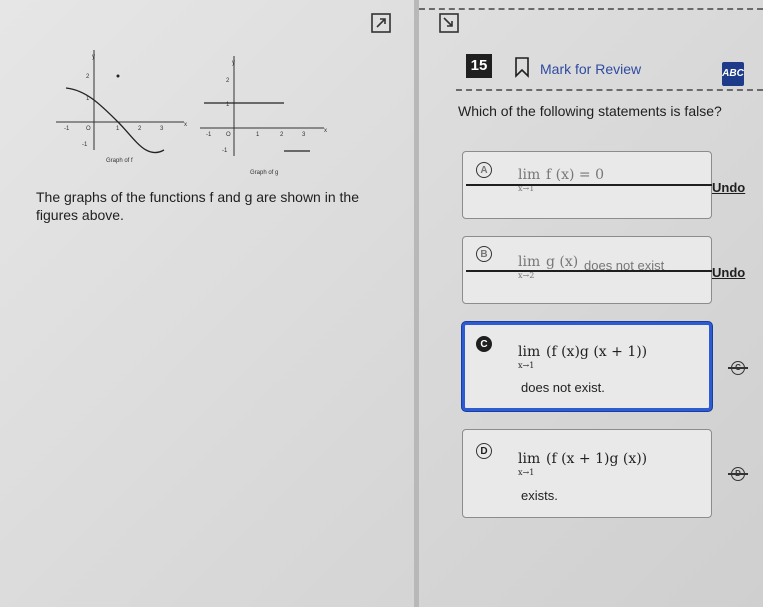 The height and width of the screenshot is (607, 763). What do you see at coordinates (738, 368) in the screenshot?
I see `choice-c-eliminate-button: C` at bounding box center [738, 368].